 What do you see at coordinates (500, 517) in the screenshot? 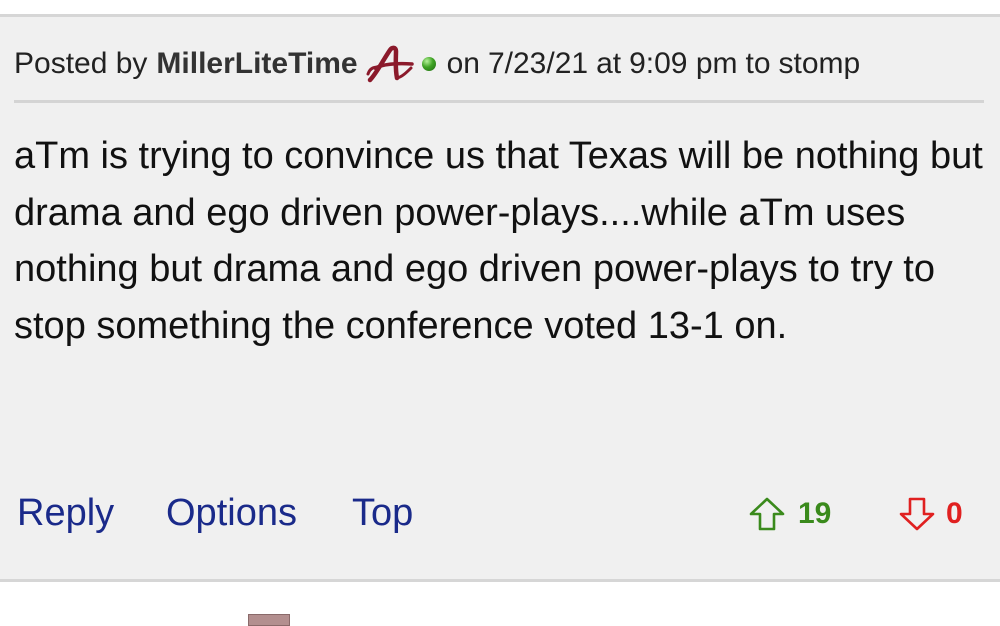
I see `post-actions: Reply Options Top 19 0` at bounding box center [500, 517].